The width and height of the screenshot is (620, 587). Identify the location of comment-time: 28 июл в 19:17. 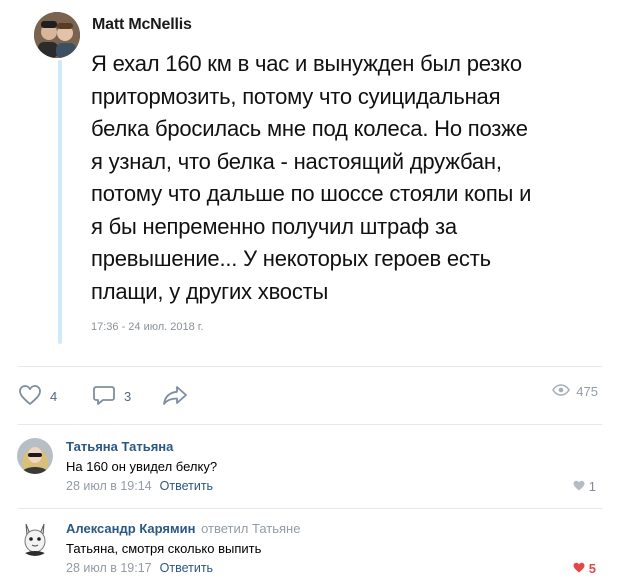
(109, 568).